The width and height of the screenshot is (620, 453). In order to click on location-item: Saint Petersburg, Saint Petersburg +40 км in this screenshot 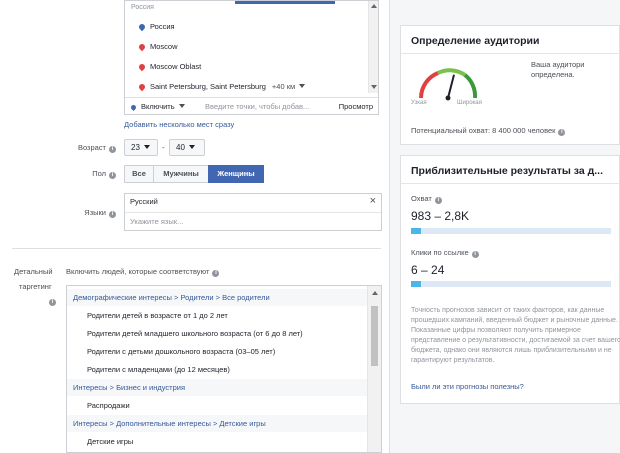, I will do `click(221, 87)`.